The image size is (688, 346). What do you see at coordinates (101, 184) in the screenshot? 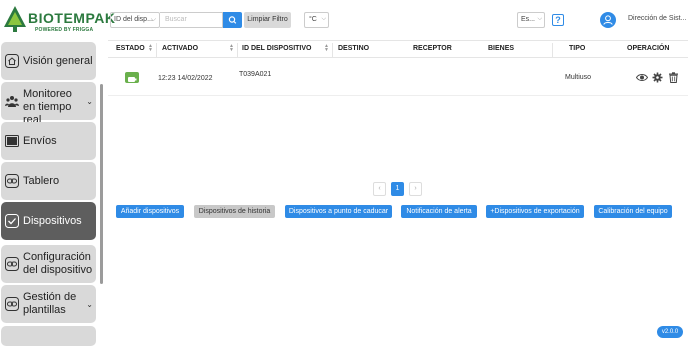
I see `sidebar-scrollbar` at bounding box center [101, 184].